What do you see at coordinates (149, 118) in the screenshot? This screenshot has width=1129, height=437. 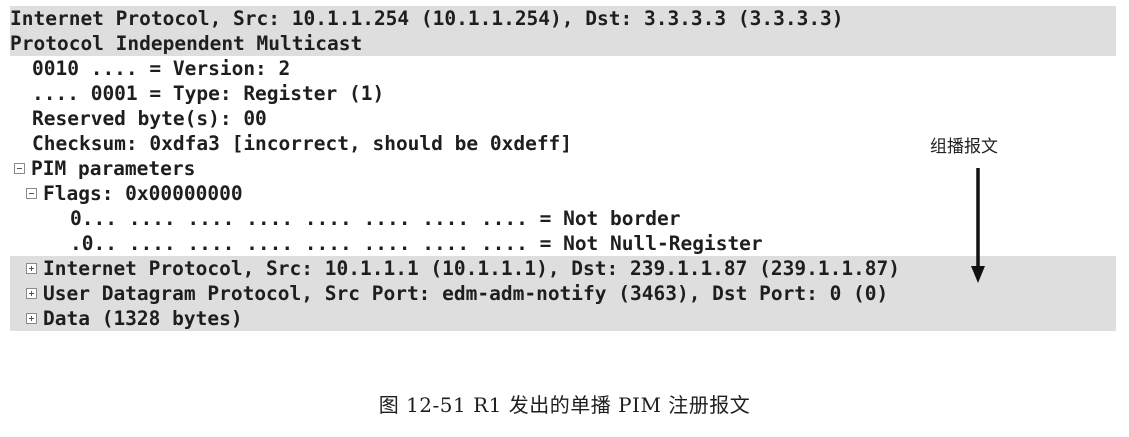 I see `tree-row-label: Reserved byte(s): 00` at bounding box center [149, 118].